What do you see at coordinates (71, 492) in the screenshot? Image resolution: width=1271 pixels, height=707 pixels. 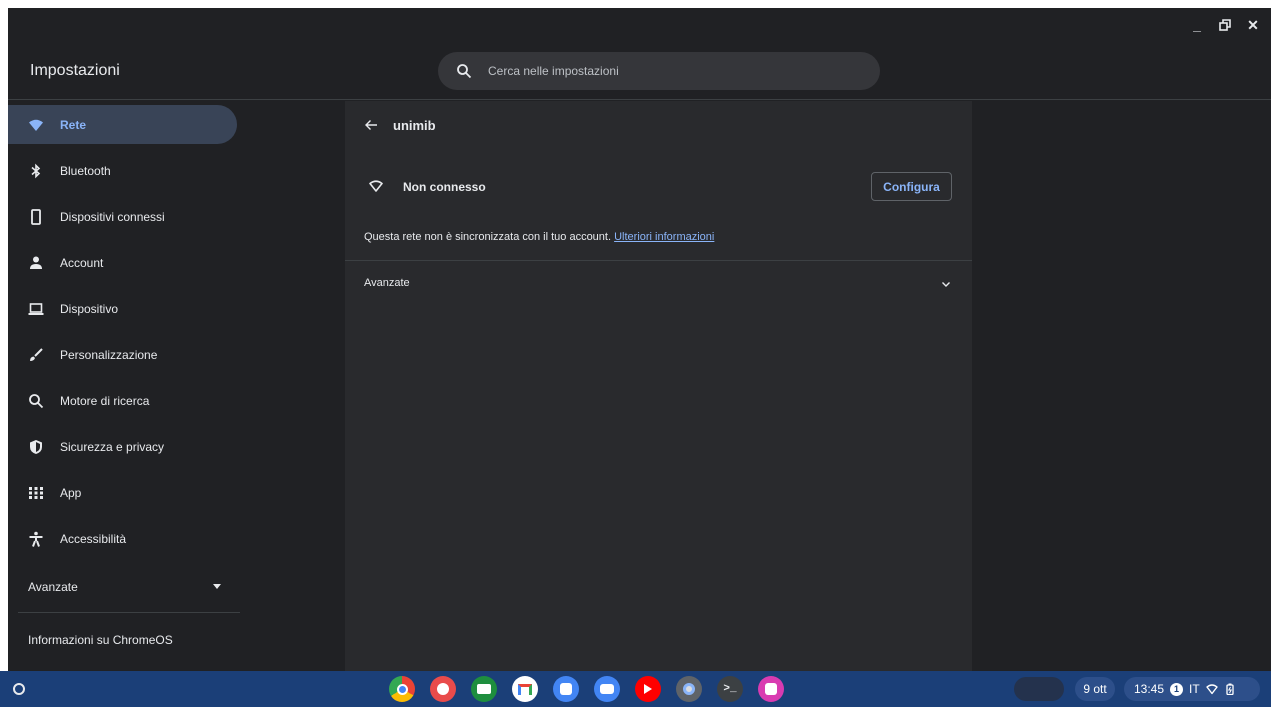 I see `sidebar-item-label: App` at bounding box center [71, 492].